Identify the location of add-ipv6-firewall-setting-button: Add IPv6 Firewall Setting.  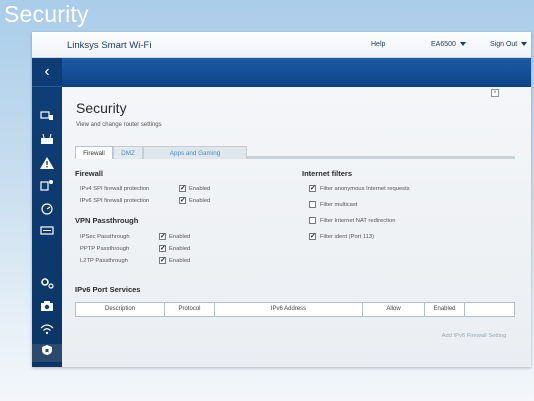
(474, 336).